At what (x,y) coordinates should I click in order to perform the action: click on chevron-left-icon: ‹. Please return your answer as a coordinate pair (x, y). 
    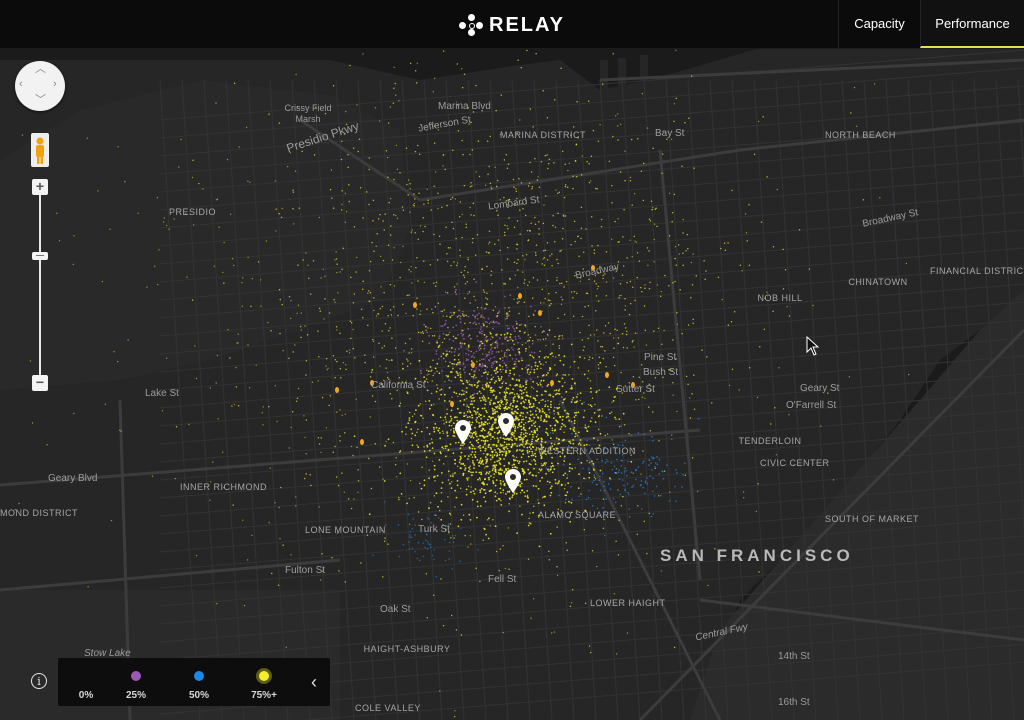
    Looking at the image, I should click on (314, 682).